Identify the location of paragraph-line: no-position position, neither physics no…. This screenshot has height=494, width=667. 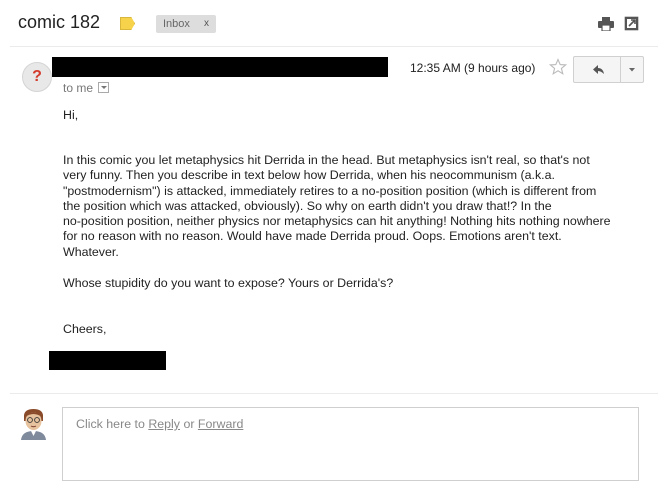
(337, 221).